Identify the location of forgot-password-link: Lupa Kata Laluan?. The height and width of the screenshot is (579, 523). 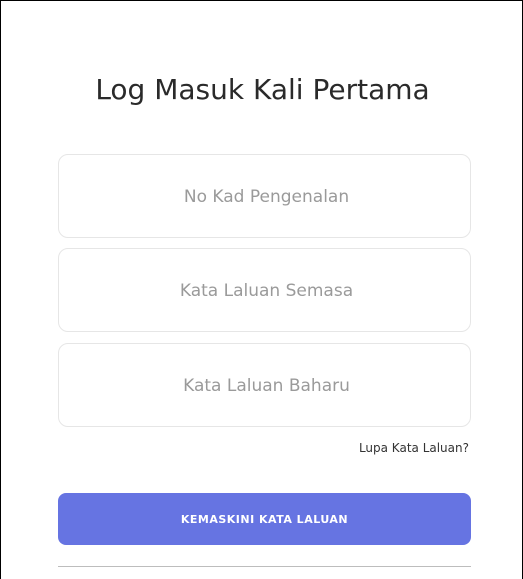
(414, 448).